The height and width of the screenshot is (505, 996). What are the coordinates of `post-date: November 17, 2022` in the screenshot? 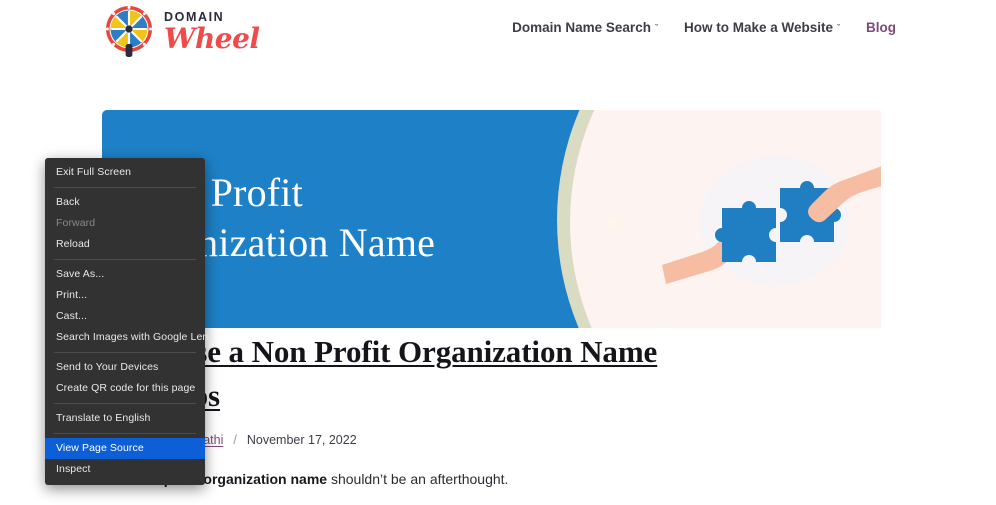 It's located at (301, 439).